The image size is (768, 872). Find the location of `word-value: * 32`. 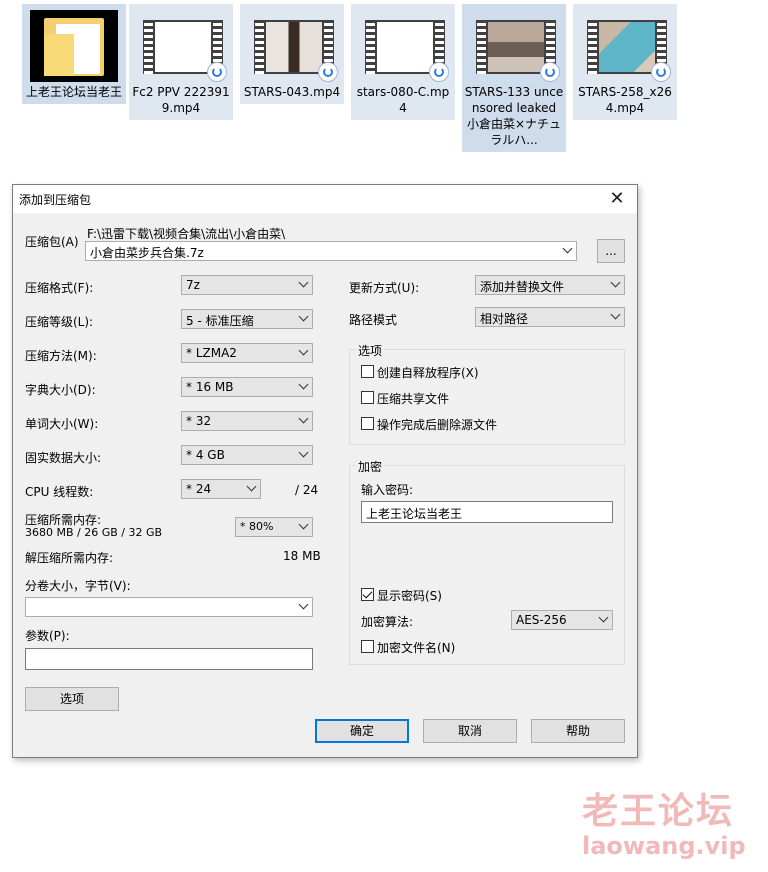

word-value: * 32 is located at coordinates (199, 421).